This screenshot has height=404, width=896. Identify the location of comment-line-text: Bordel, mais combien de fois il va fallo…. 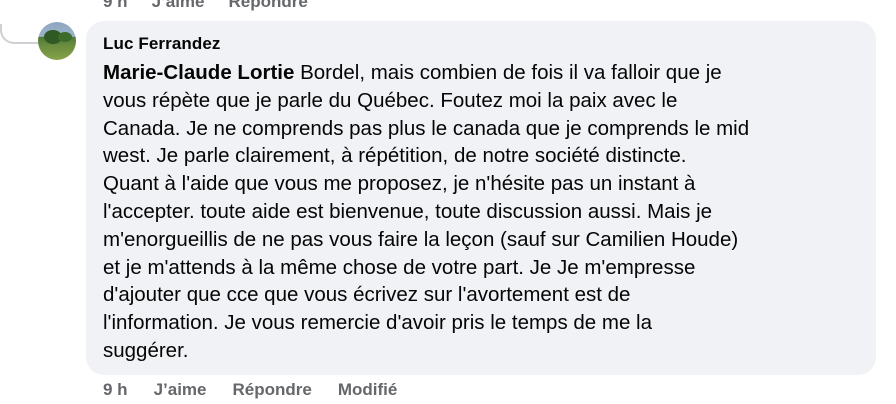
(508, 72).